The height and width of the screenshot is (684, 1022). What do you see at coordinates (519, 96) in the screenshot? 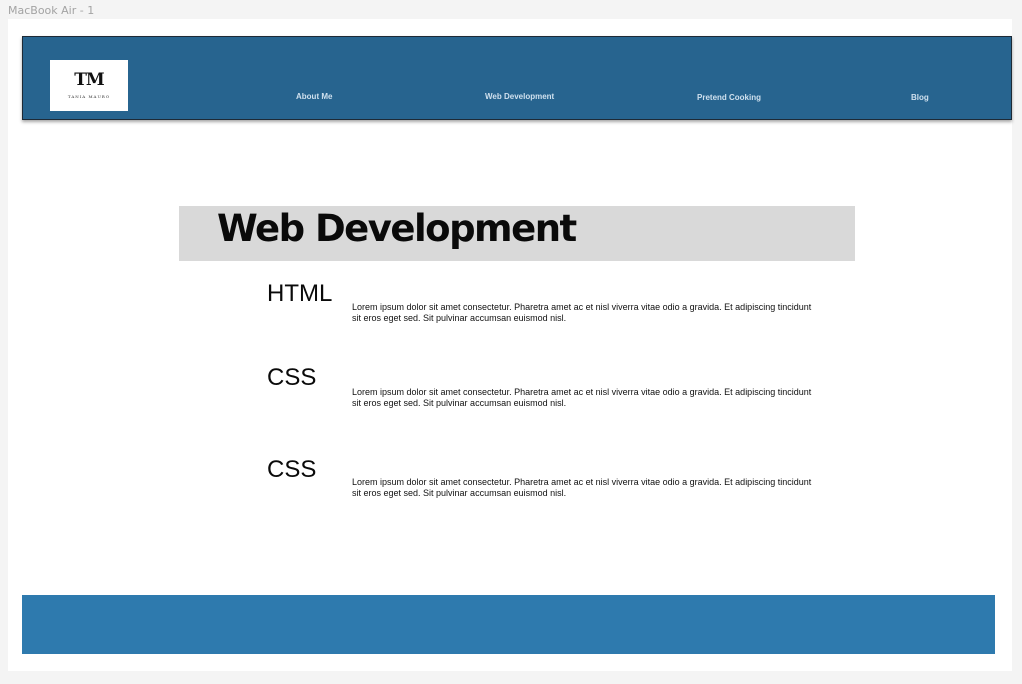
I see `nav-link-web-development: Web Development` at bounding box center [519, 96].